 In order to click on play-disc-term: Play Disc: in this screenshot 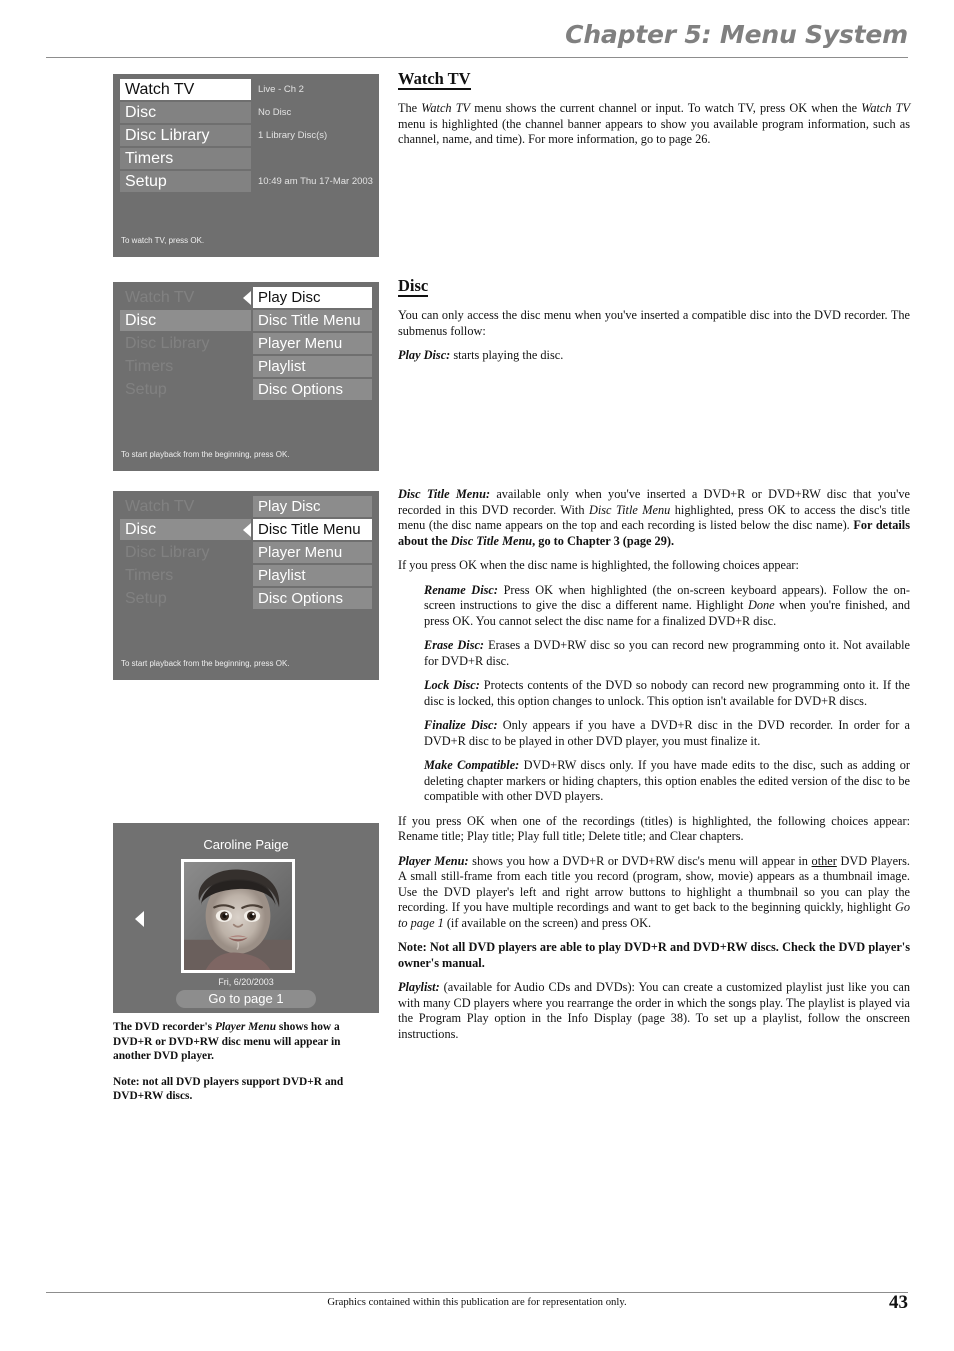, I will do `click(424, 355)`.